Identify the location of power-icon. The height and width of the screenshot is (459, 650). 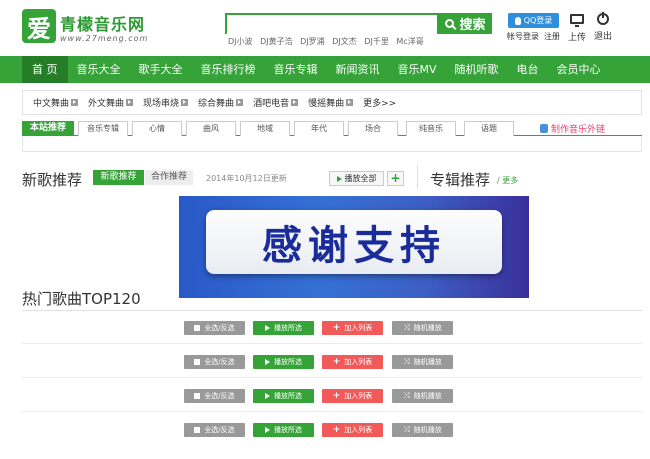
(603, 19).